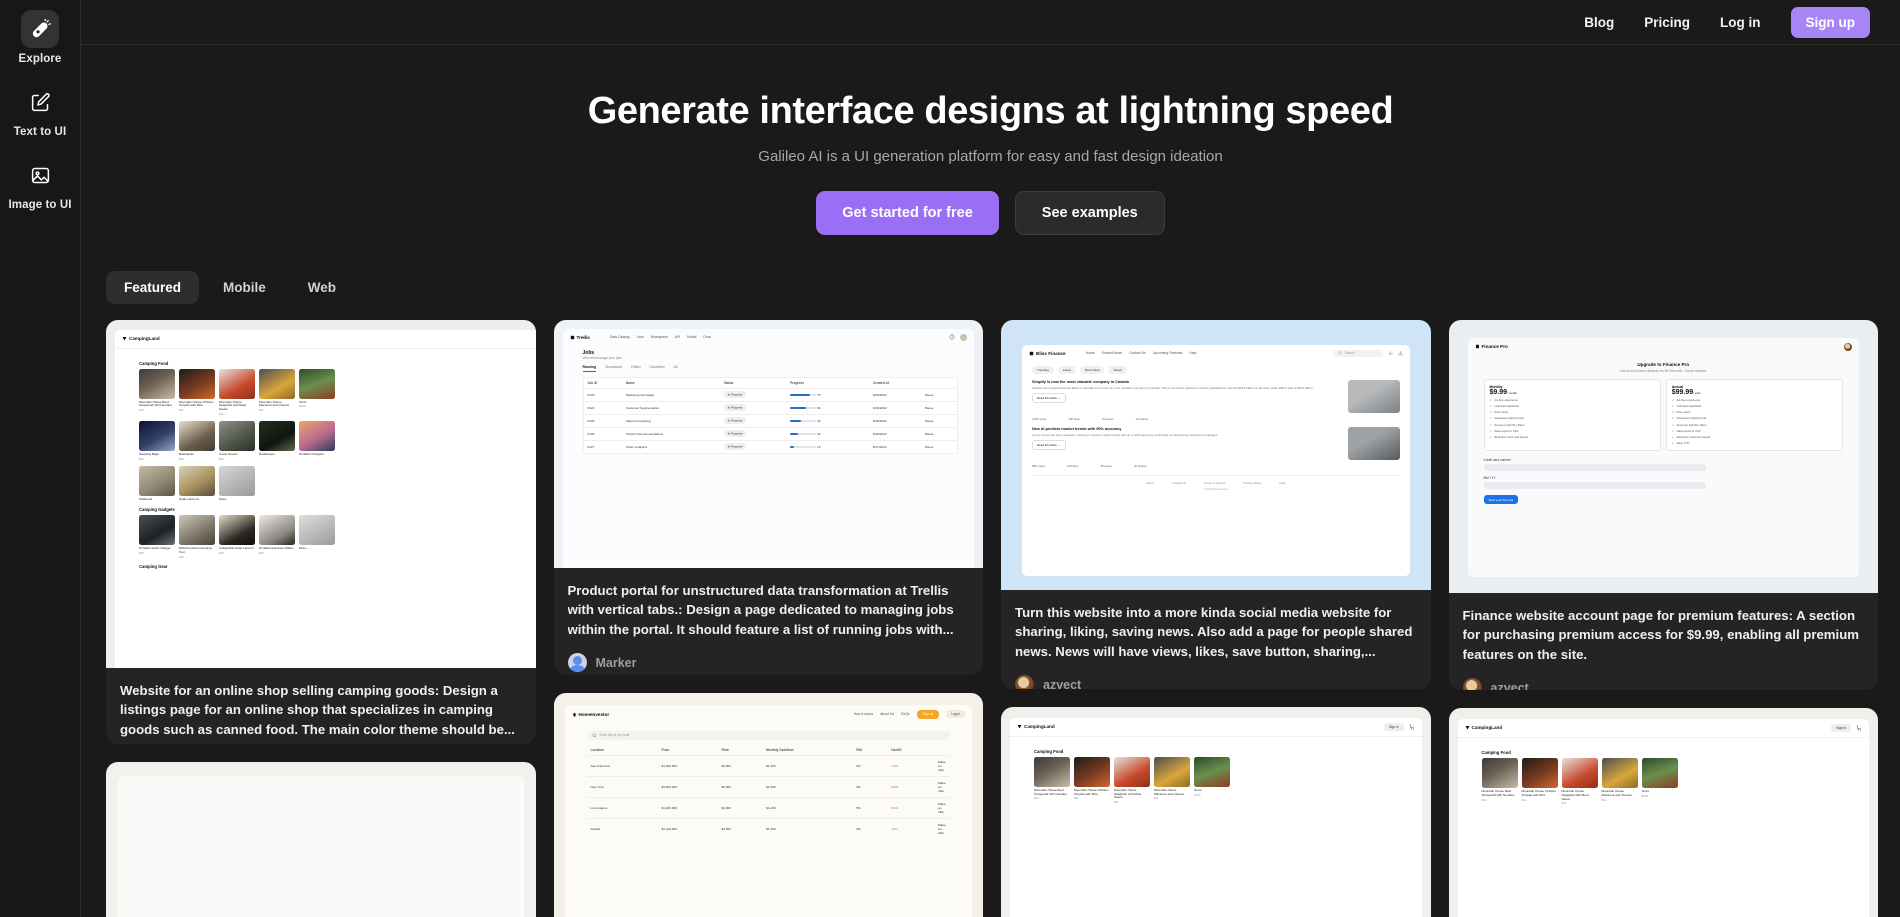 Image resolution: width=1900 pixels, height=917 pixels. What do you see at coordinates (244, 287) in the screenshot?
I see `tab-mobile: Mobile` at bounding box center [244, 287].